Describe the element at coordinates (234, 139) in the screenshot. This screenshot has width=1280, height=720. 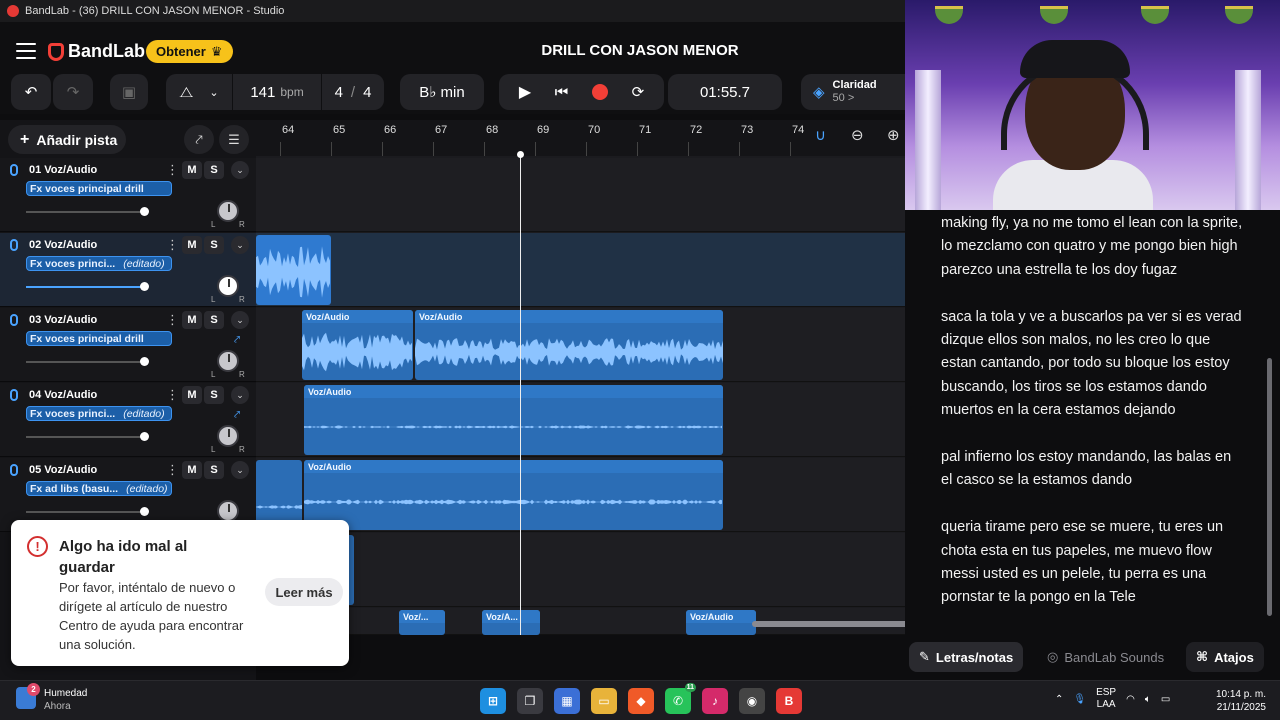
I see `track-settings-button: ☰` at that location.